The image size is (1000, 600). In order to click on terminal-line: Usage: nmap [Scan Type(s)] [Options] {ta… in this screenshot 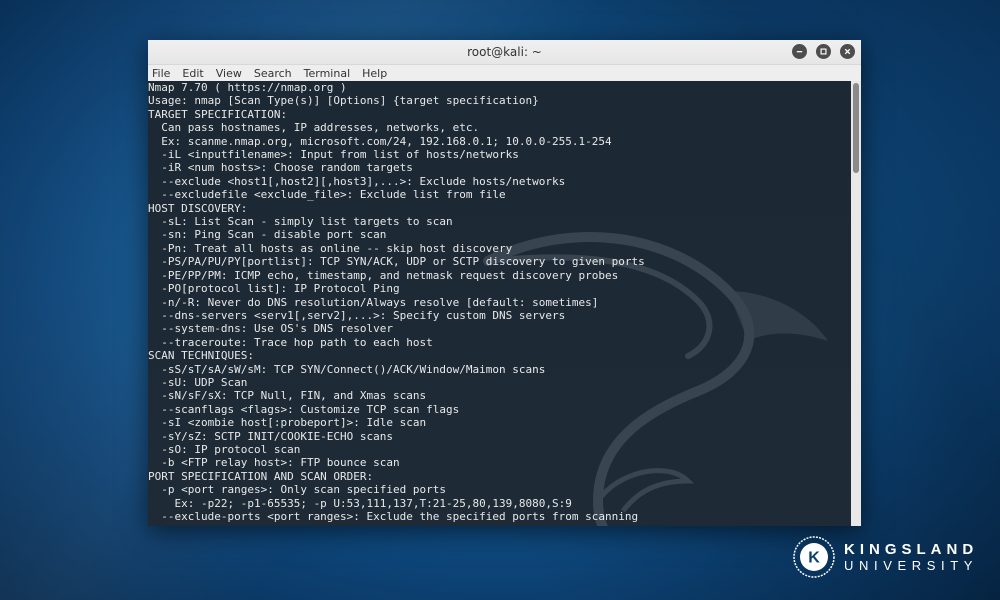, I will do `click(343, 101)`.